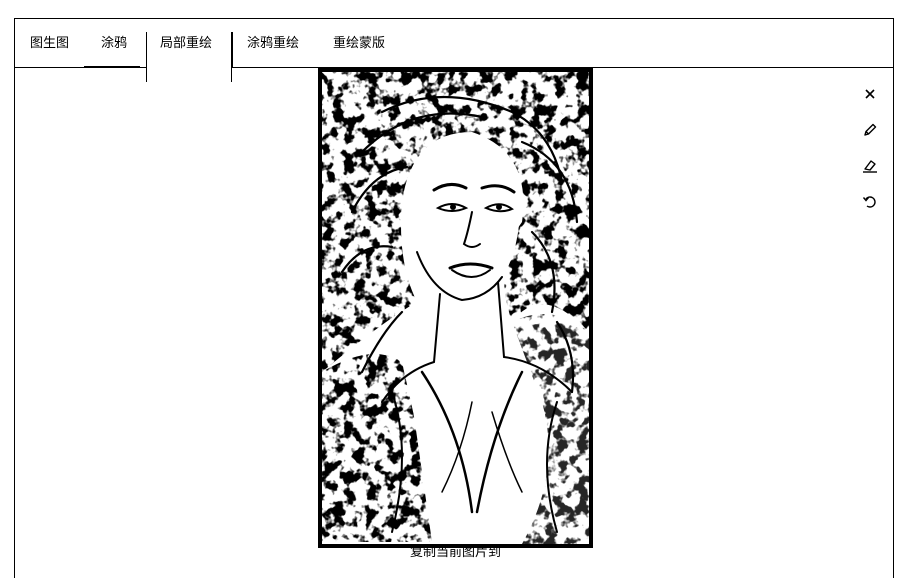 This screenshot has height=578, width=913. Describe the element at coordinates (80, 67) in the screenshot. I see `tab-underline-left` at that location.